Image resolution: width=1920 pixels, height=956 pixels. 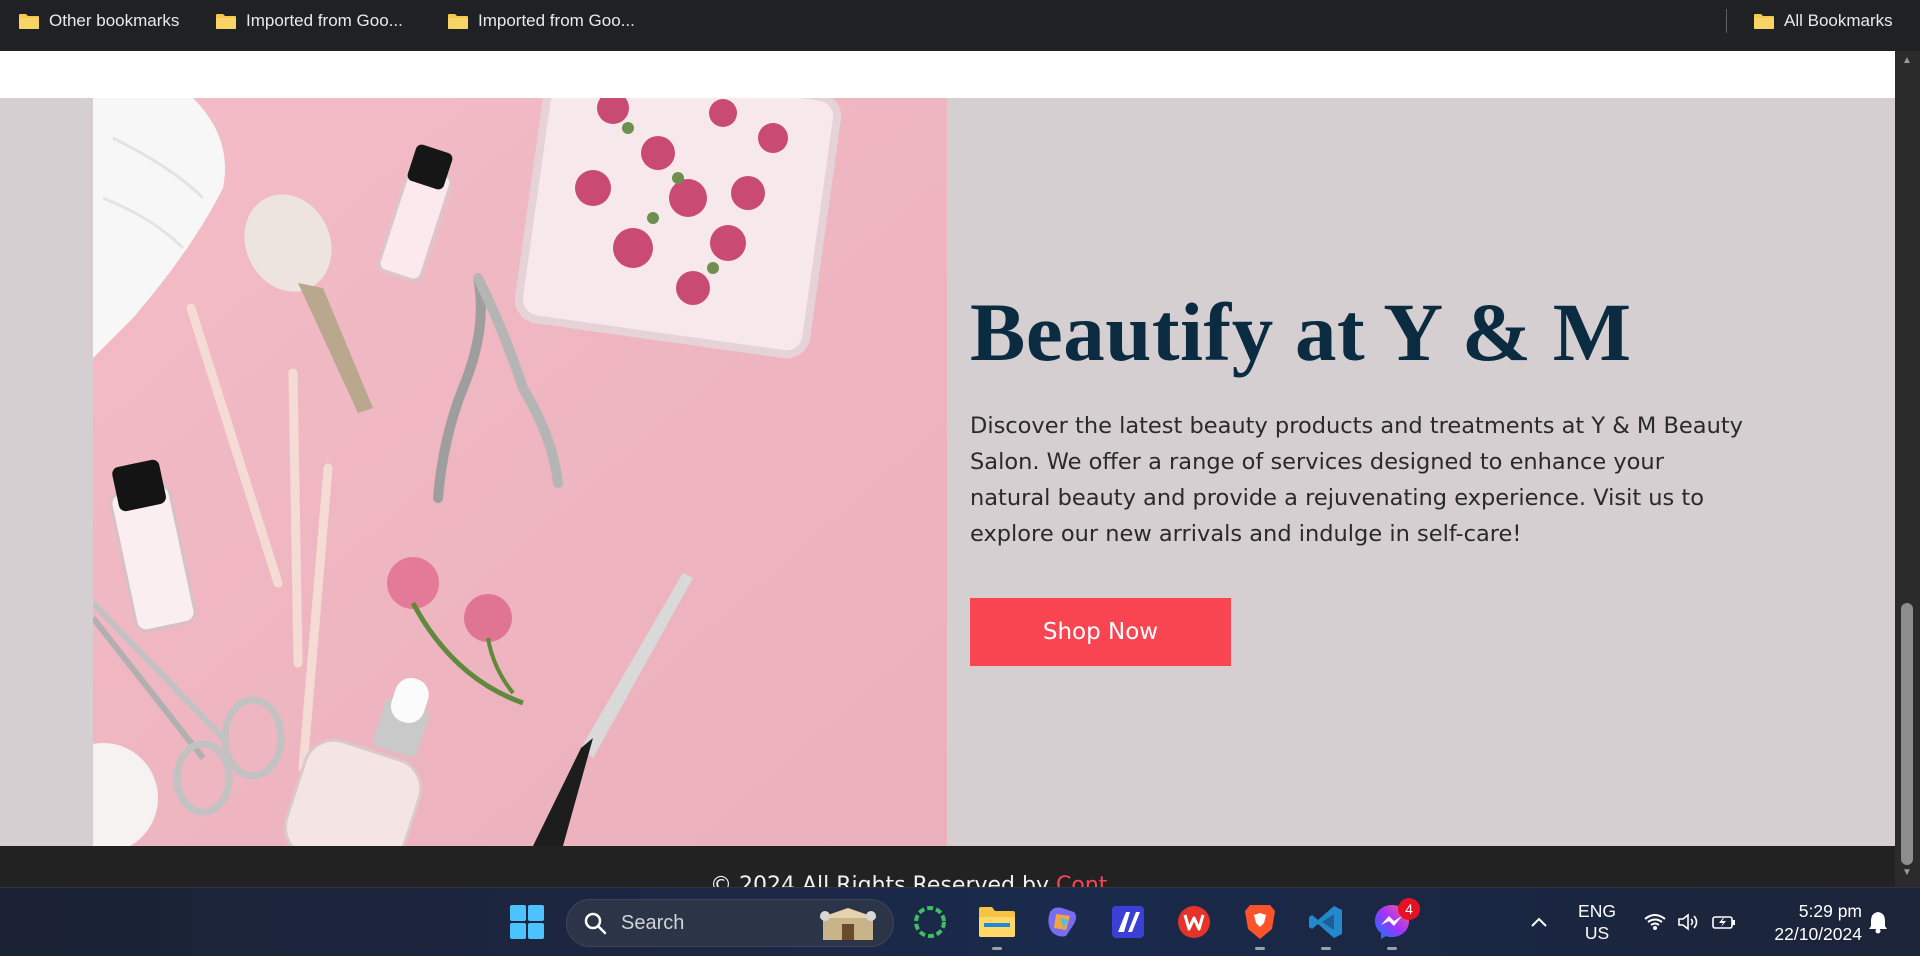 I want to click on start-button, so click(x=527, y=922).